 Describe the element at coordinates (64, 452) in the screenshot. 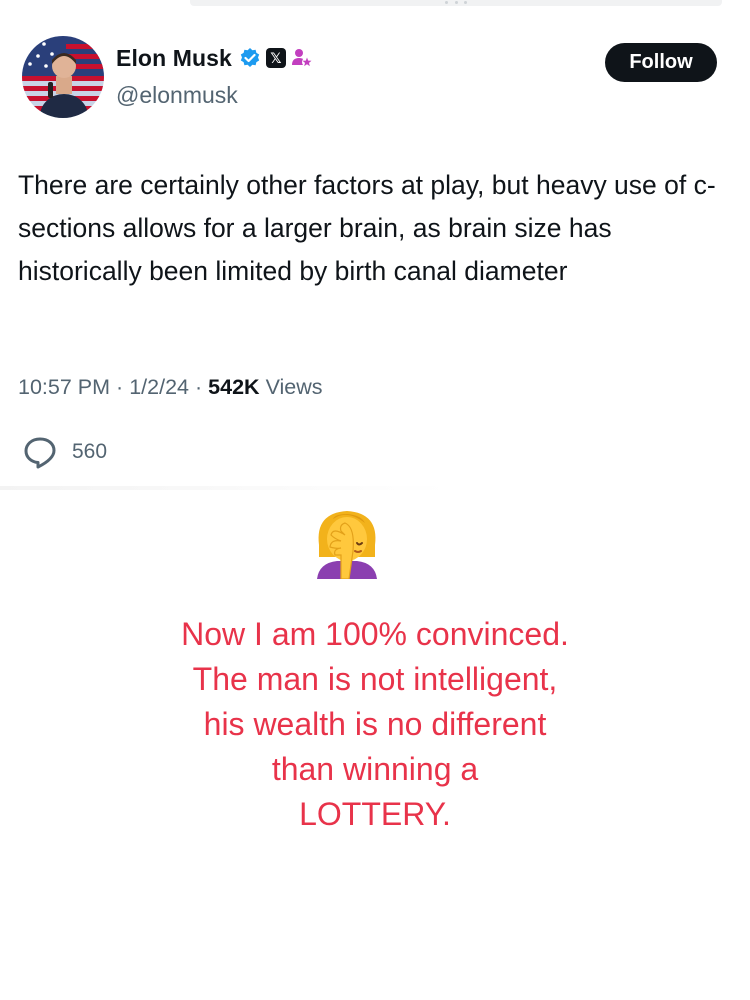

I see `reply-button: 560` at that location.